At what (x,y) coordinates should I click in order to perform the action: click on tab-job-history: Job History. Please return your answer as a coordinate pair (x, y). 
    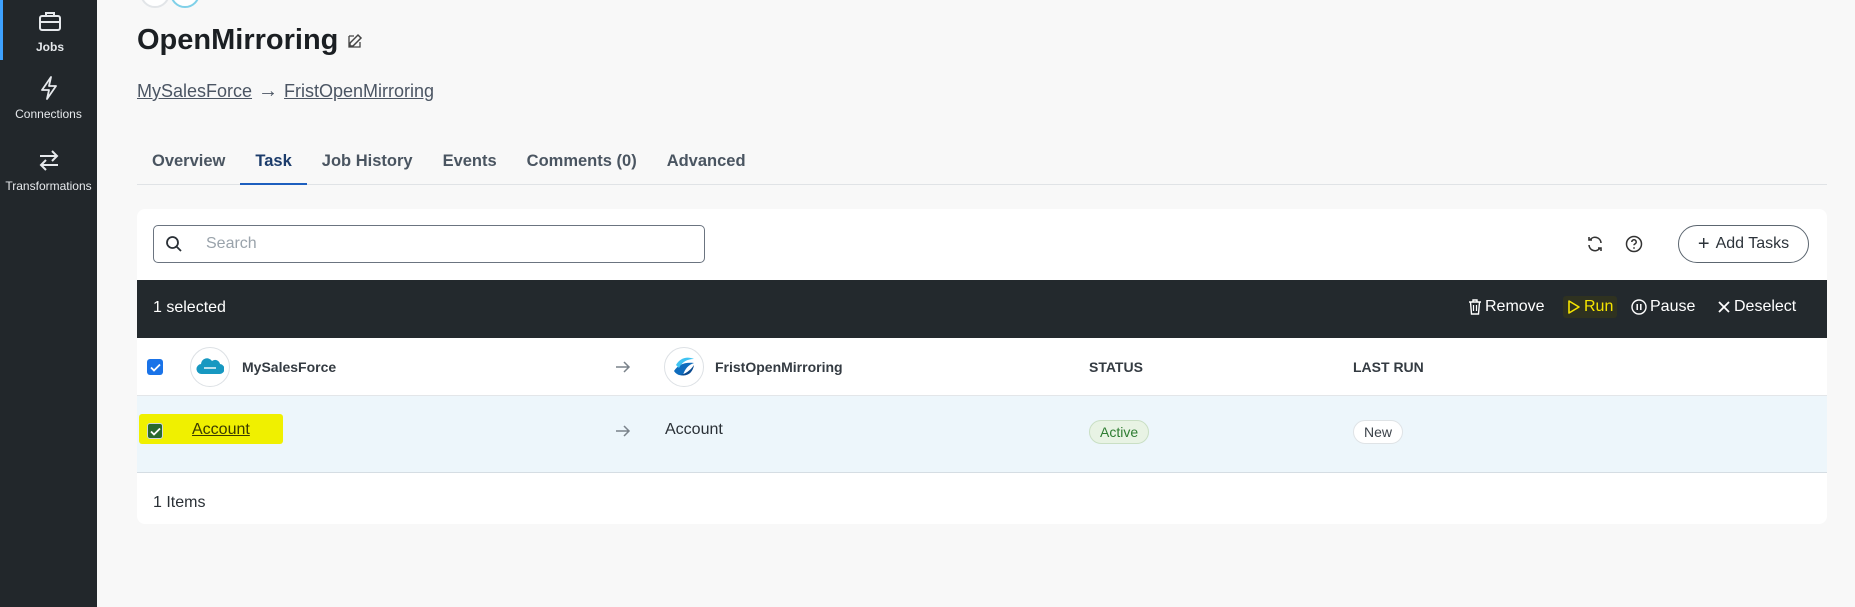
    Looking at the image, I should click on (367, 162).